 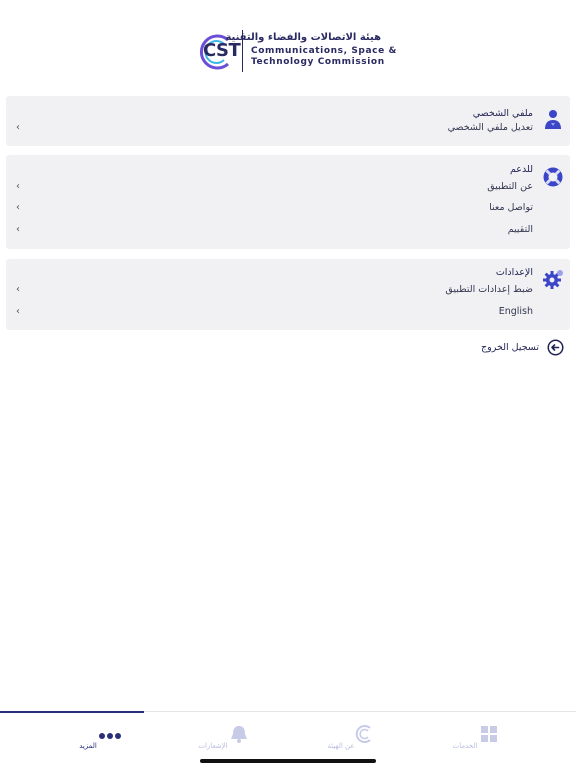 I want to click on tab-notifications-label: الإشعارات, so click(x=213, y=746).